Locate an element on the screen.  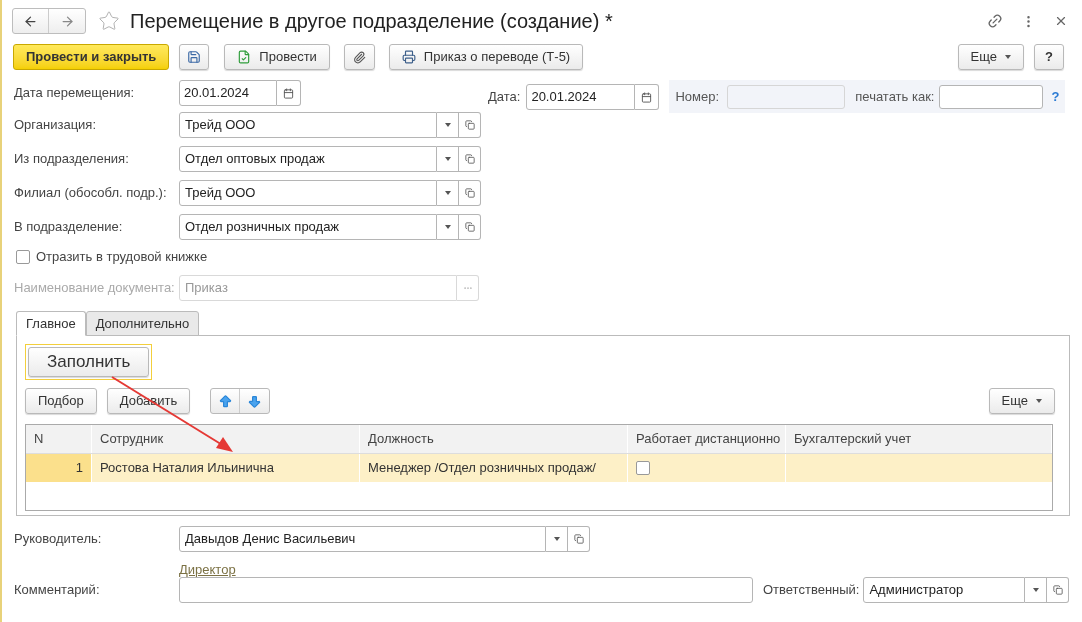
select-field: Давыдов Денис Васильевич is located at coordinates (362, 539).